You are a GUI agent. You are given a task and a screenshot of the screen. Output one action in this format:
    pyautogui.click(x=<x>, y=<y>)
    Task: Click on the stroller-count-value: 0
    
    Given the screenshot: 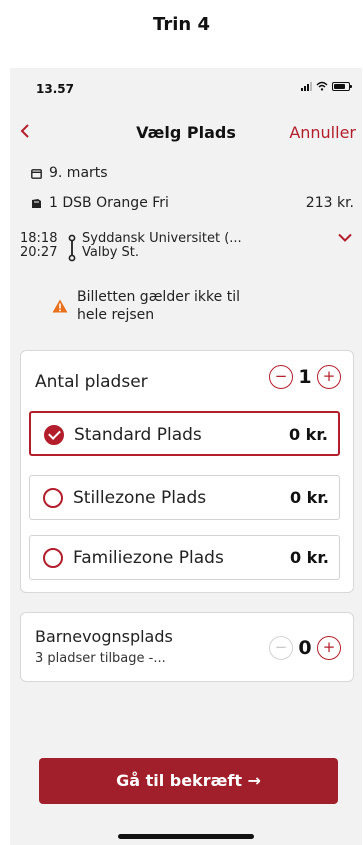 What is the action you would take?
    pyautogui.click(x=305, y=648)
    